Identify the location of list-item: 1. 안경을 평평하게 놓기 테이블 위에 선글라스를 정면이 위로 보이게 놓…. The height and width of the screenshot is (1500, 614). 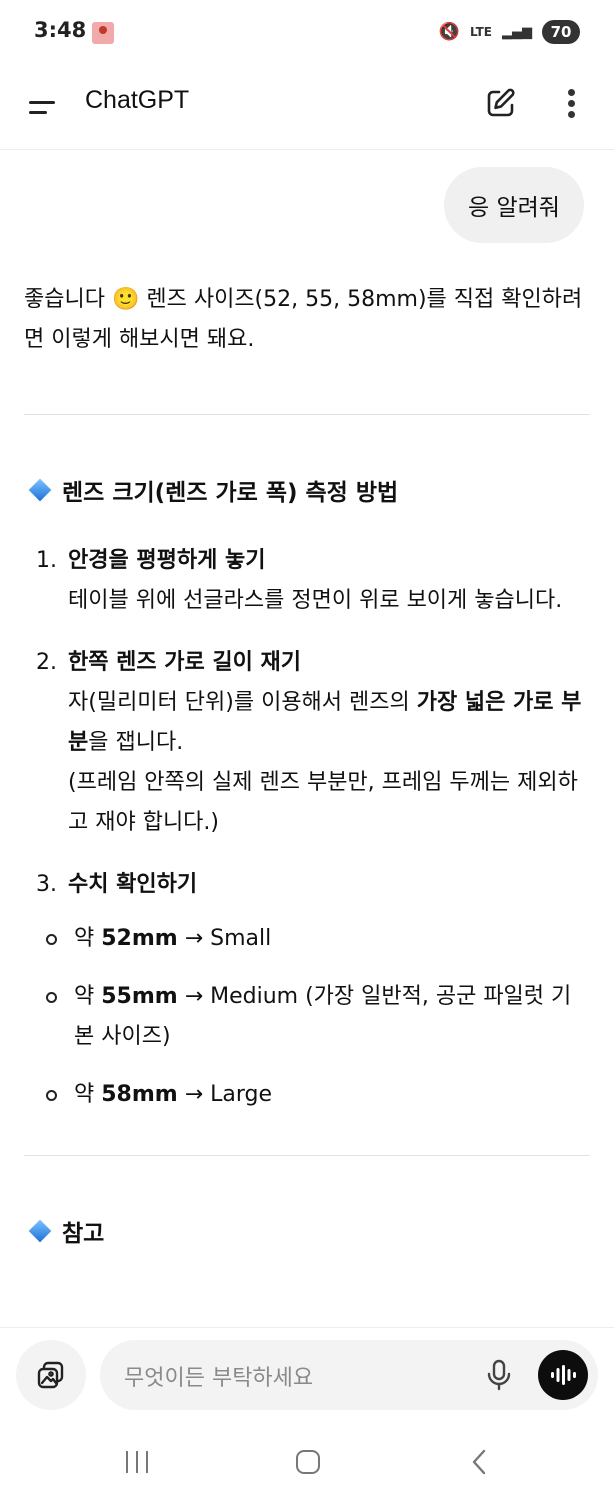
(307, 581).